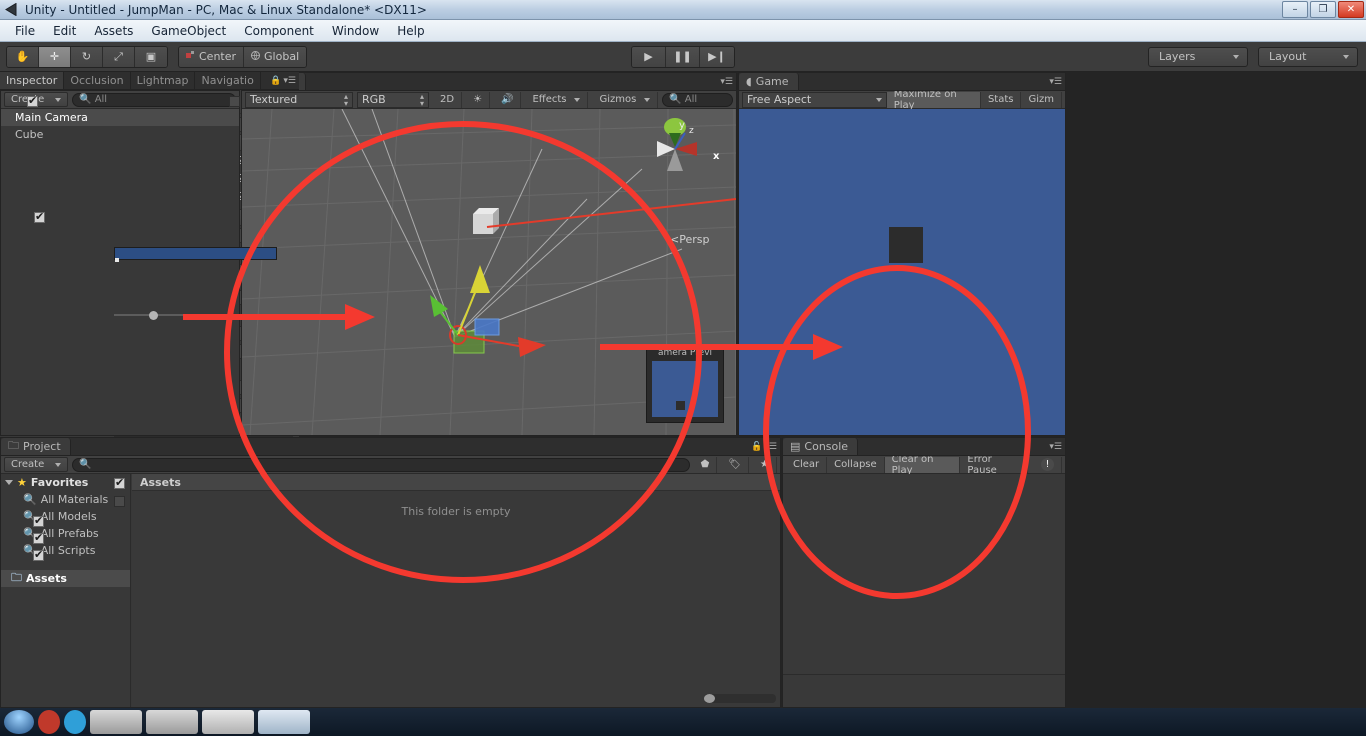 This screenshot has width=1366, height=736. I want to click on move-icon: ✛, so click(54, 56).